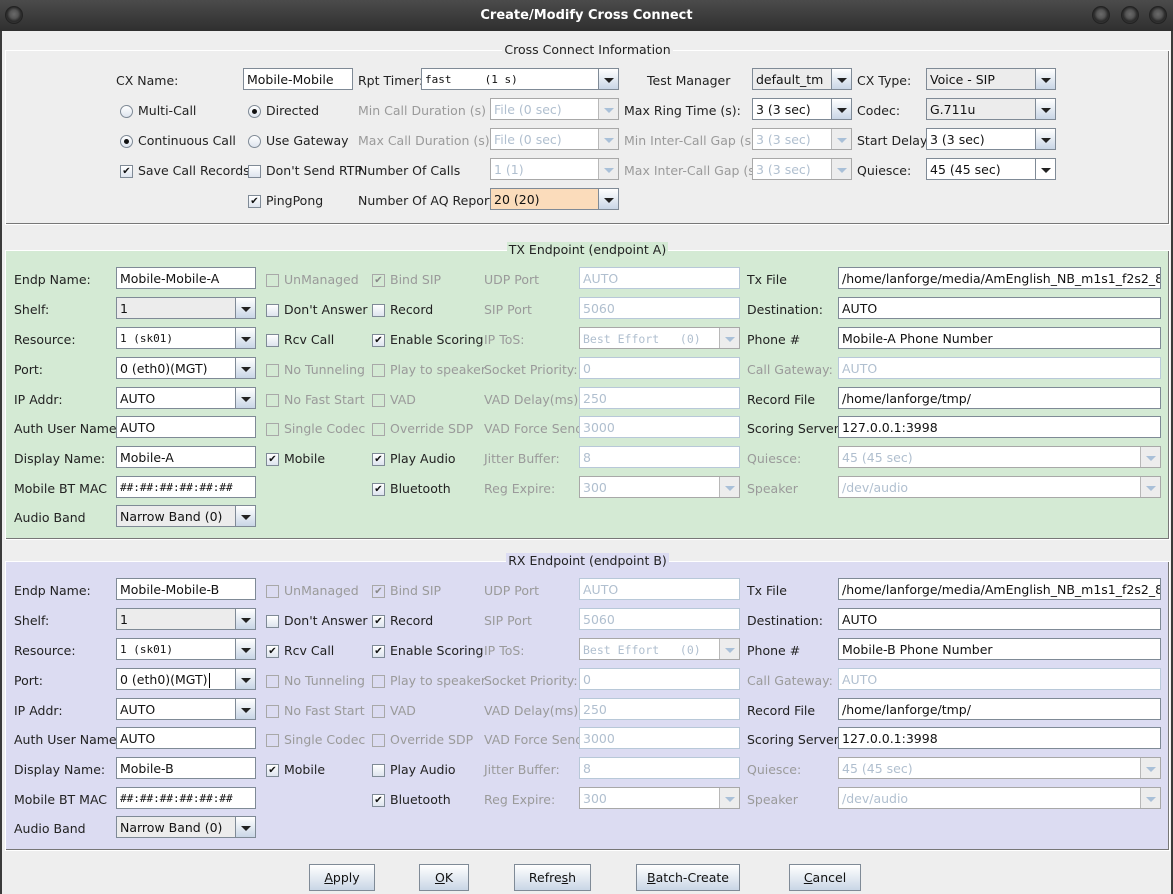  What do you see at coordinates (285, 201) in the screenshot?
I see `pingpong-checkbox: ✔ PingPong` at bounding box center [285, 201].